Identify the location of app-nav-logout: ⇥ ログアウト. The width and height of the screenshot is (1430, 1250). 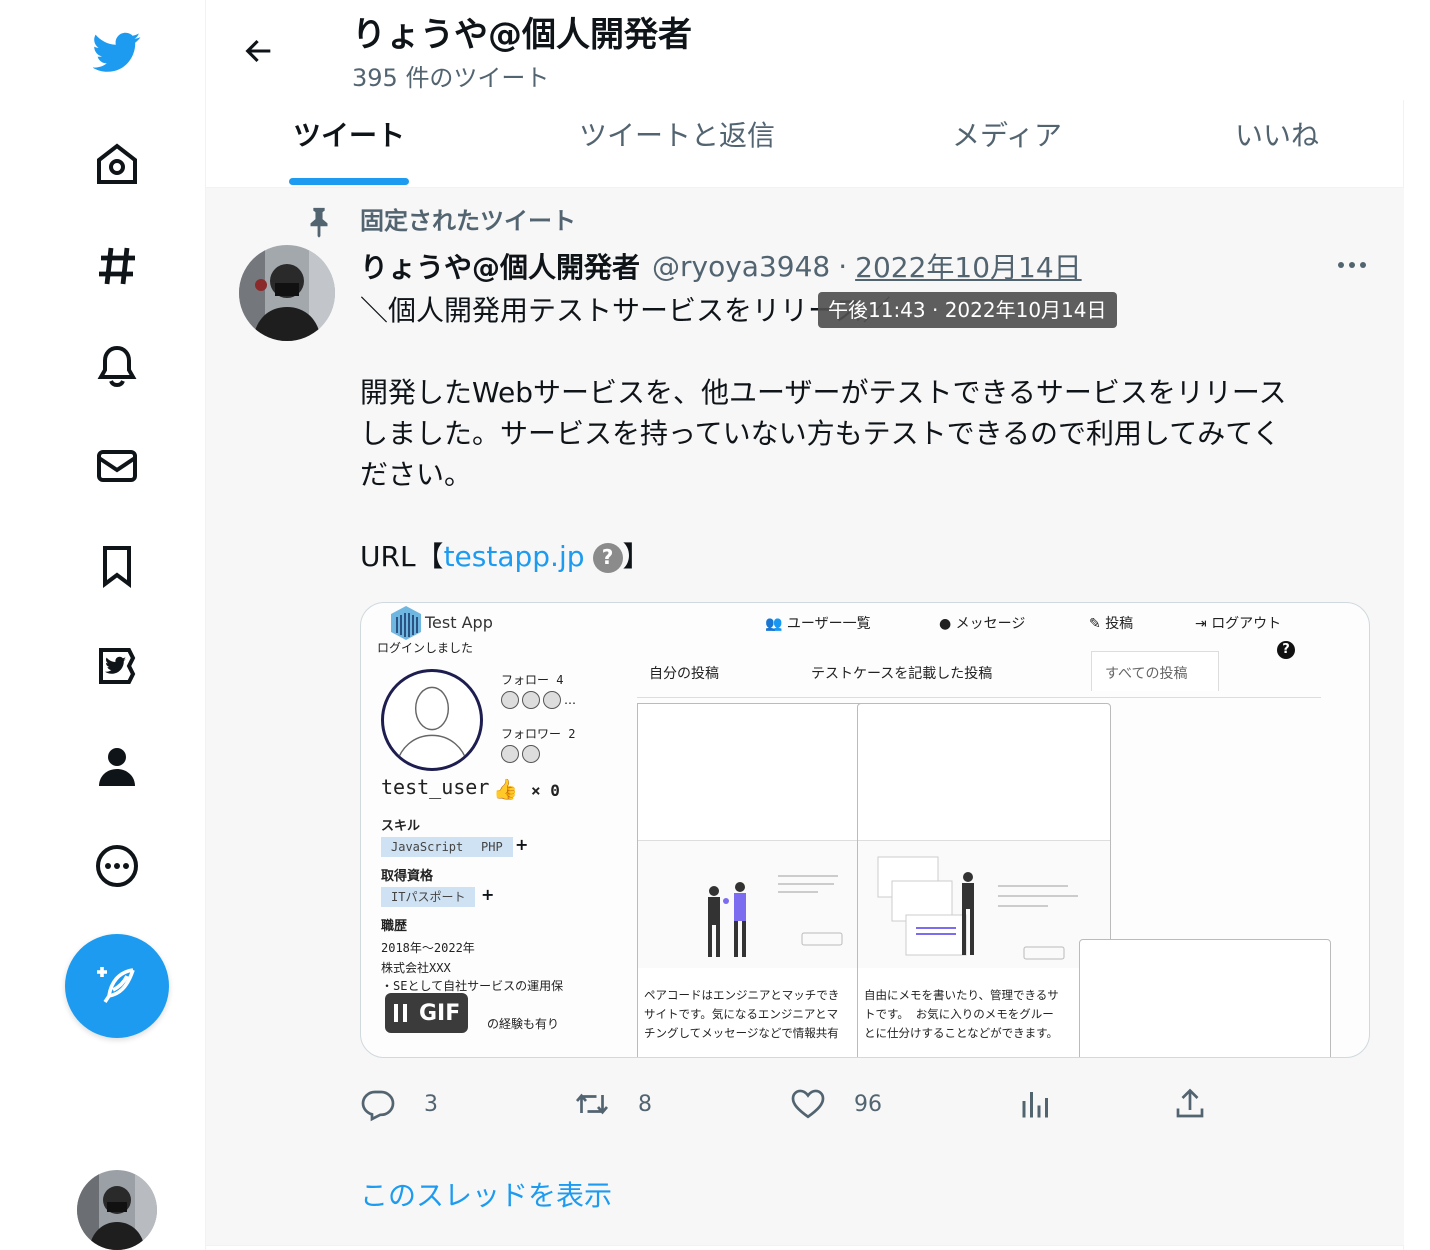
(1238, 624).